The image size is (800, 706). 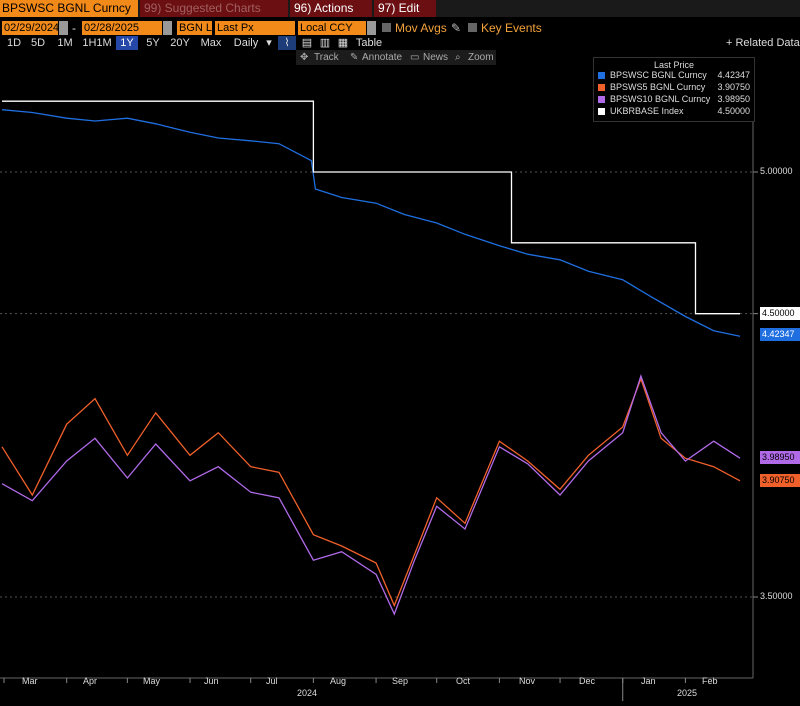 What do you see at coordinates (382, 57) in the screenshot?
I see `annotate-button: Annotate` at bounding box center [382, 57].